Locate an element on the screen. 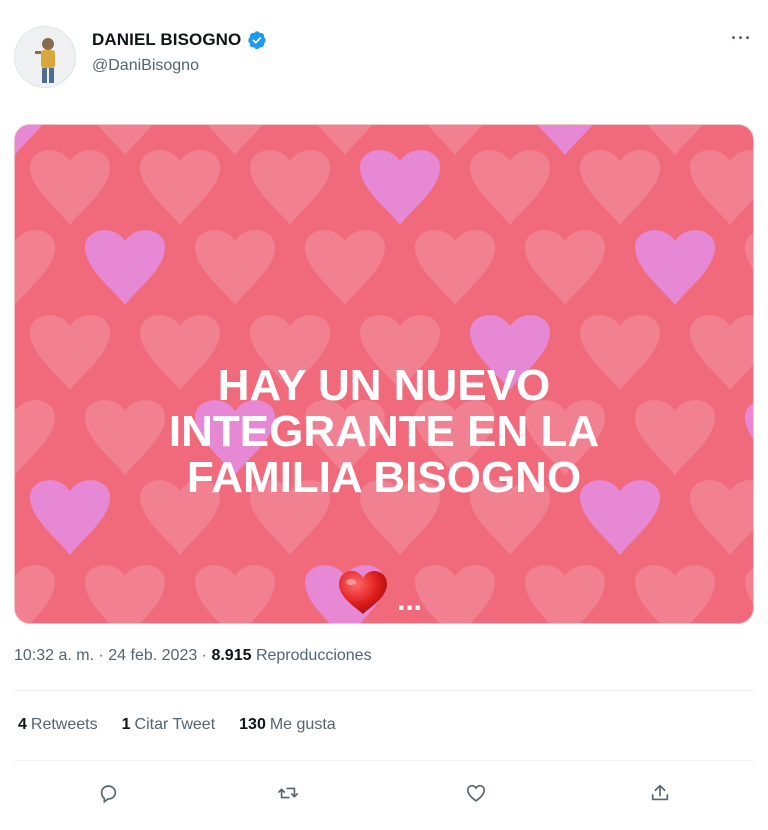 This screenshot has width=768, height=830. likes-stat: 130 Me gusta is located at coordinates (287, 725).